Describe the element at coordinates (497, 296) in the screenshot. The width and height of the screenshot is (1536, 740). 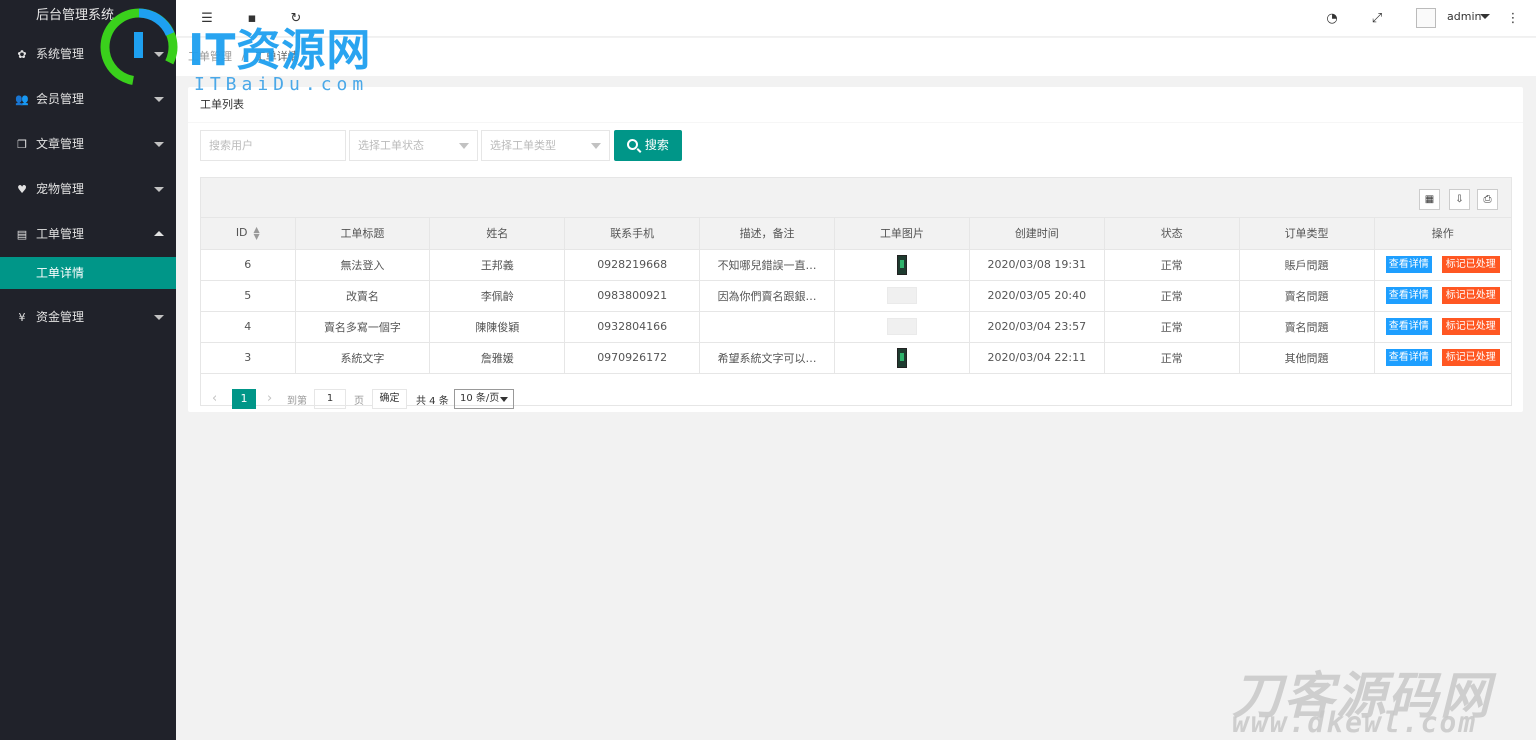
I see `cell-name: 李佩齡` at that location.